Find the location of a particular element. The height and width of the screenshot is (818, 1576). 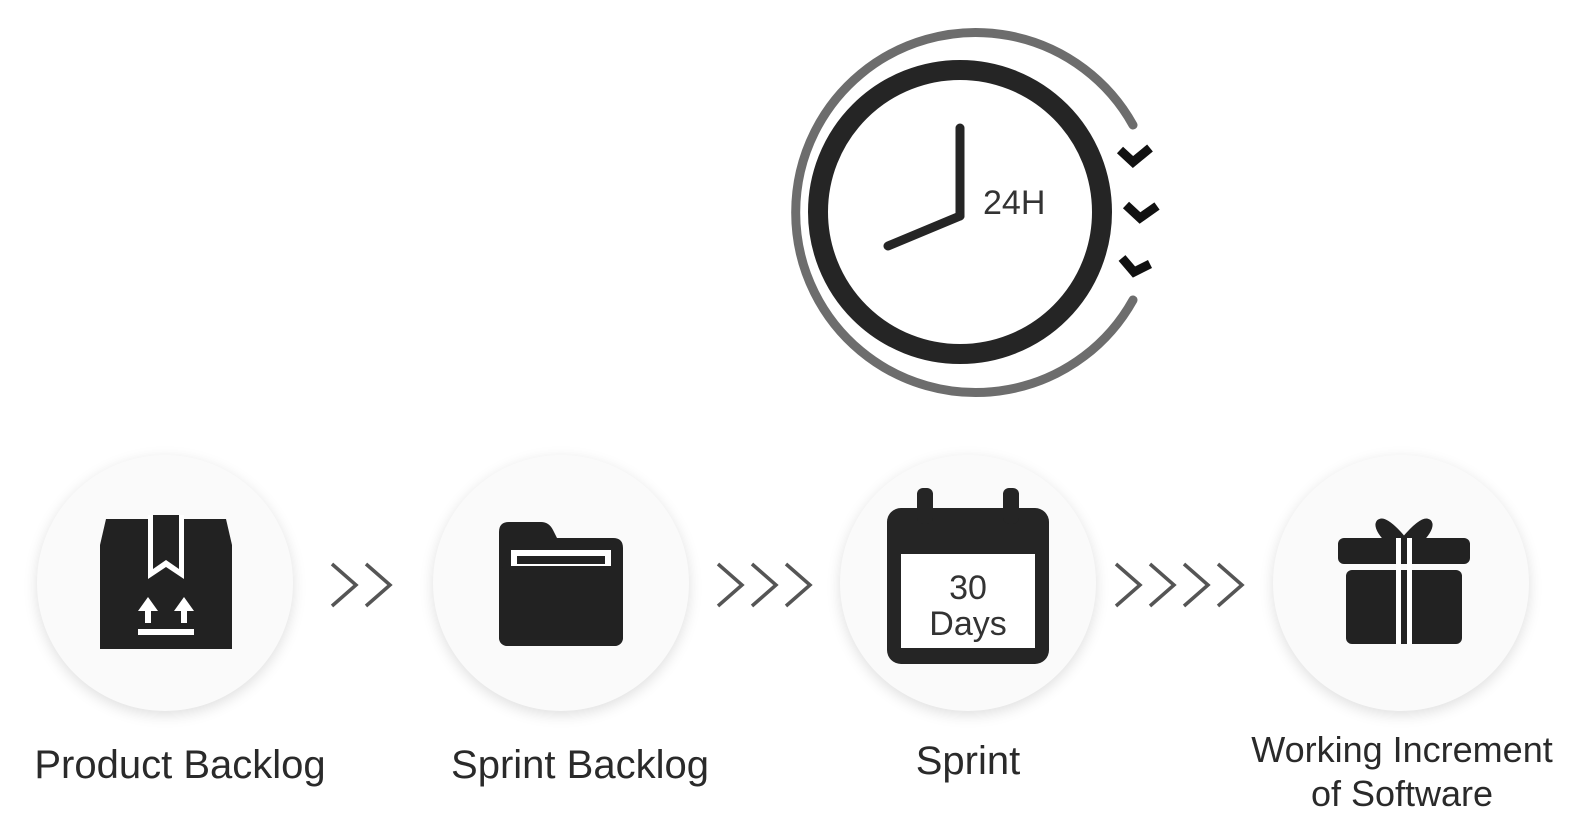

label-sprint: Sprint is located at coordinates (968, 761).